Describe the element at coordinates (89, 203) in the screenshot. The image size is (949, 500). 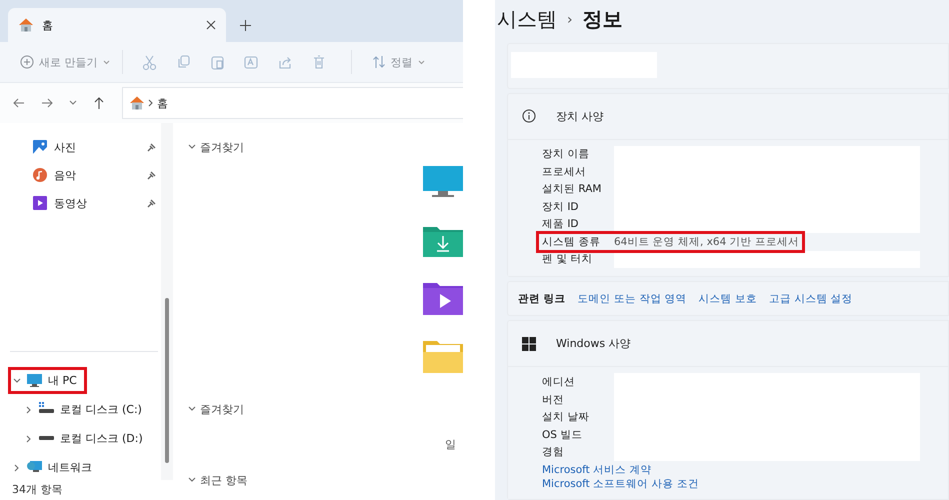
I see `nav-item: 동영상` at that location.